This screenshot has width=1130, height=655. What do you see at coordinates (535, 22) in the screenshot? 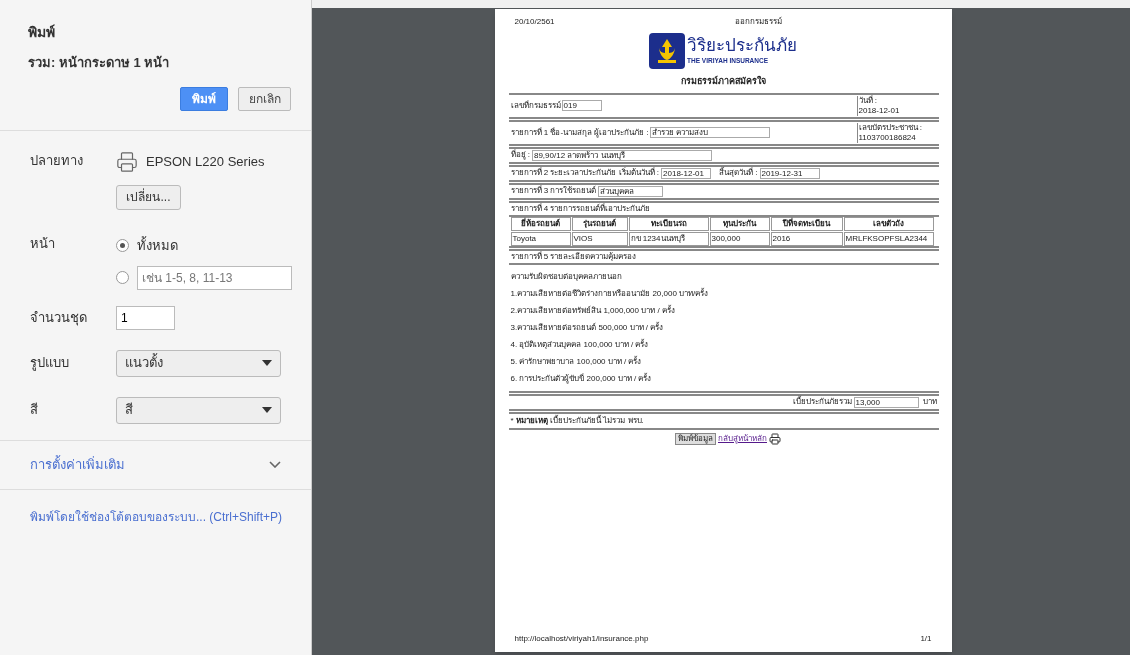
I see `print-date: 20/10/2561` at bounding box center [535, 22].